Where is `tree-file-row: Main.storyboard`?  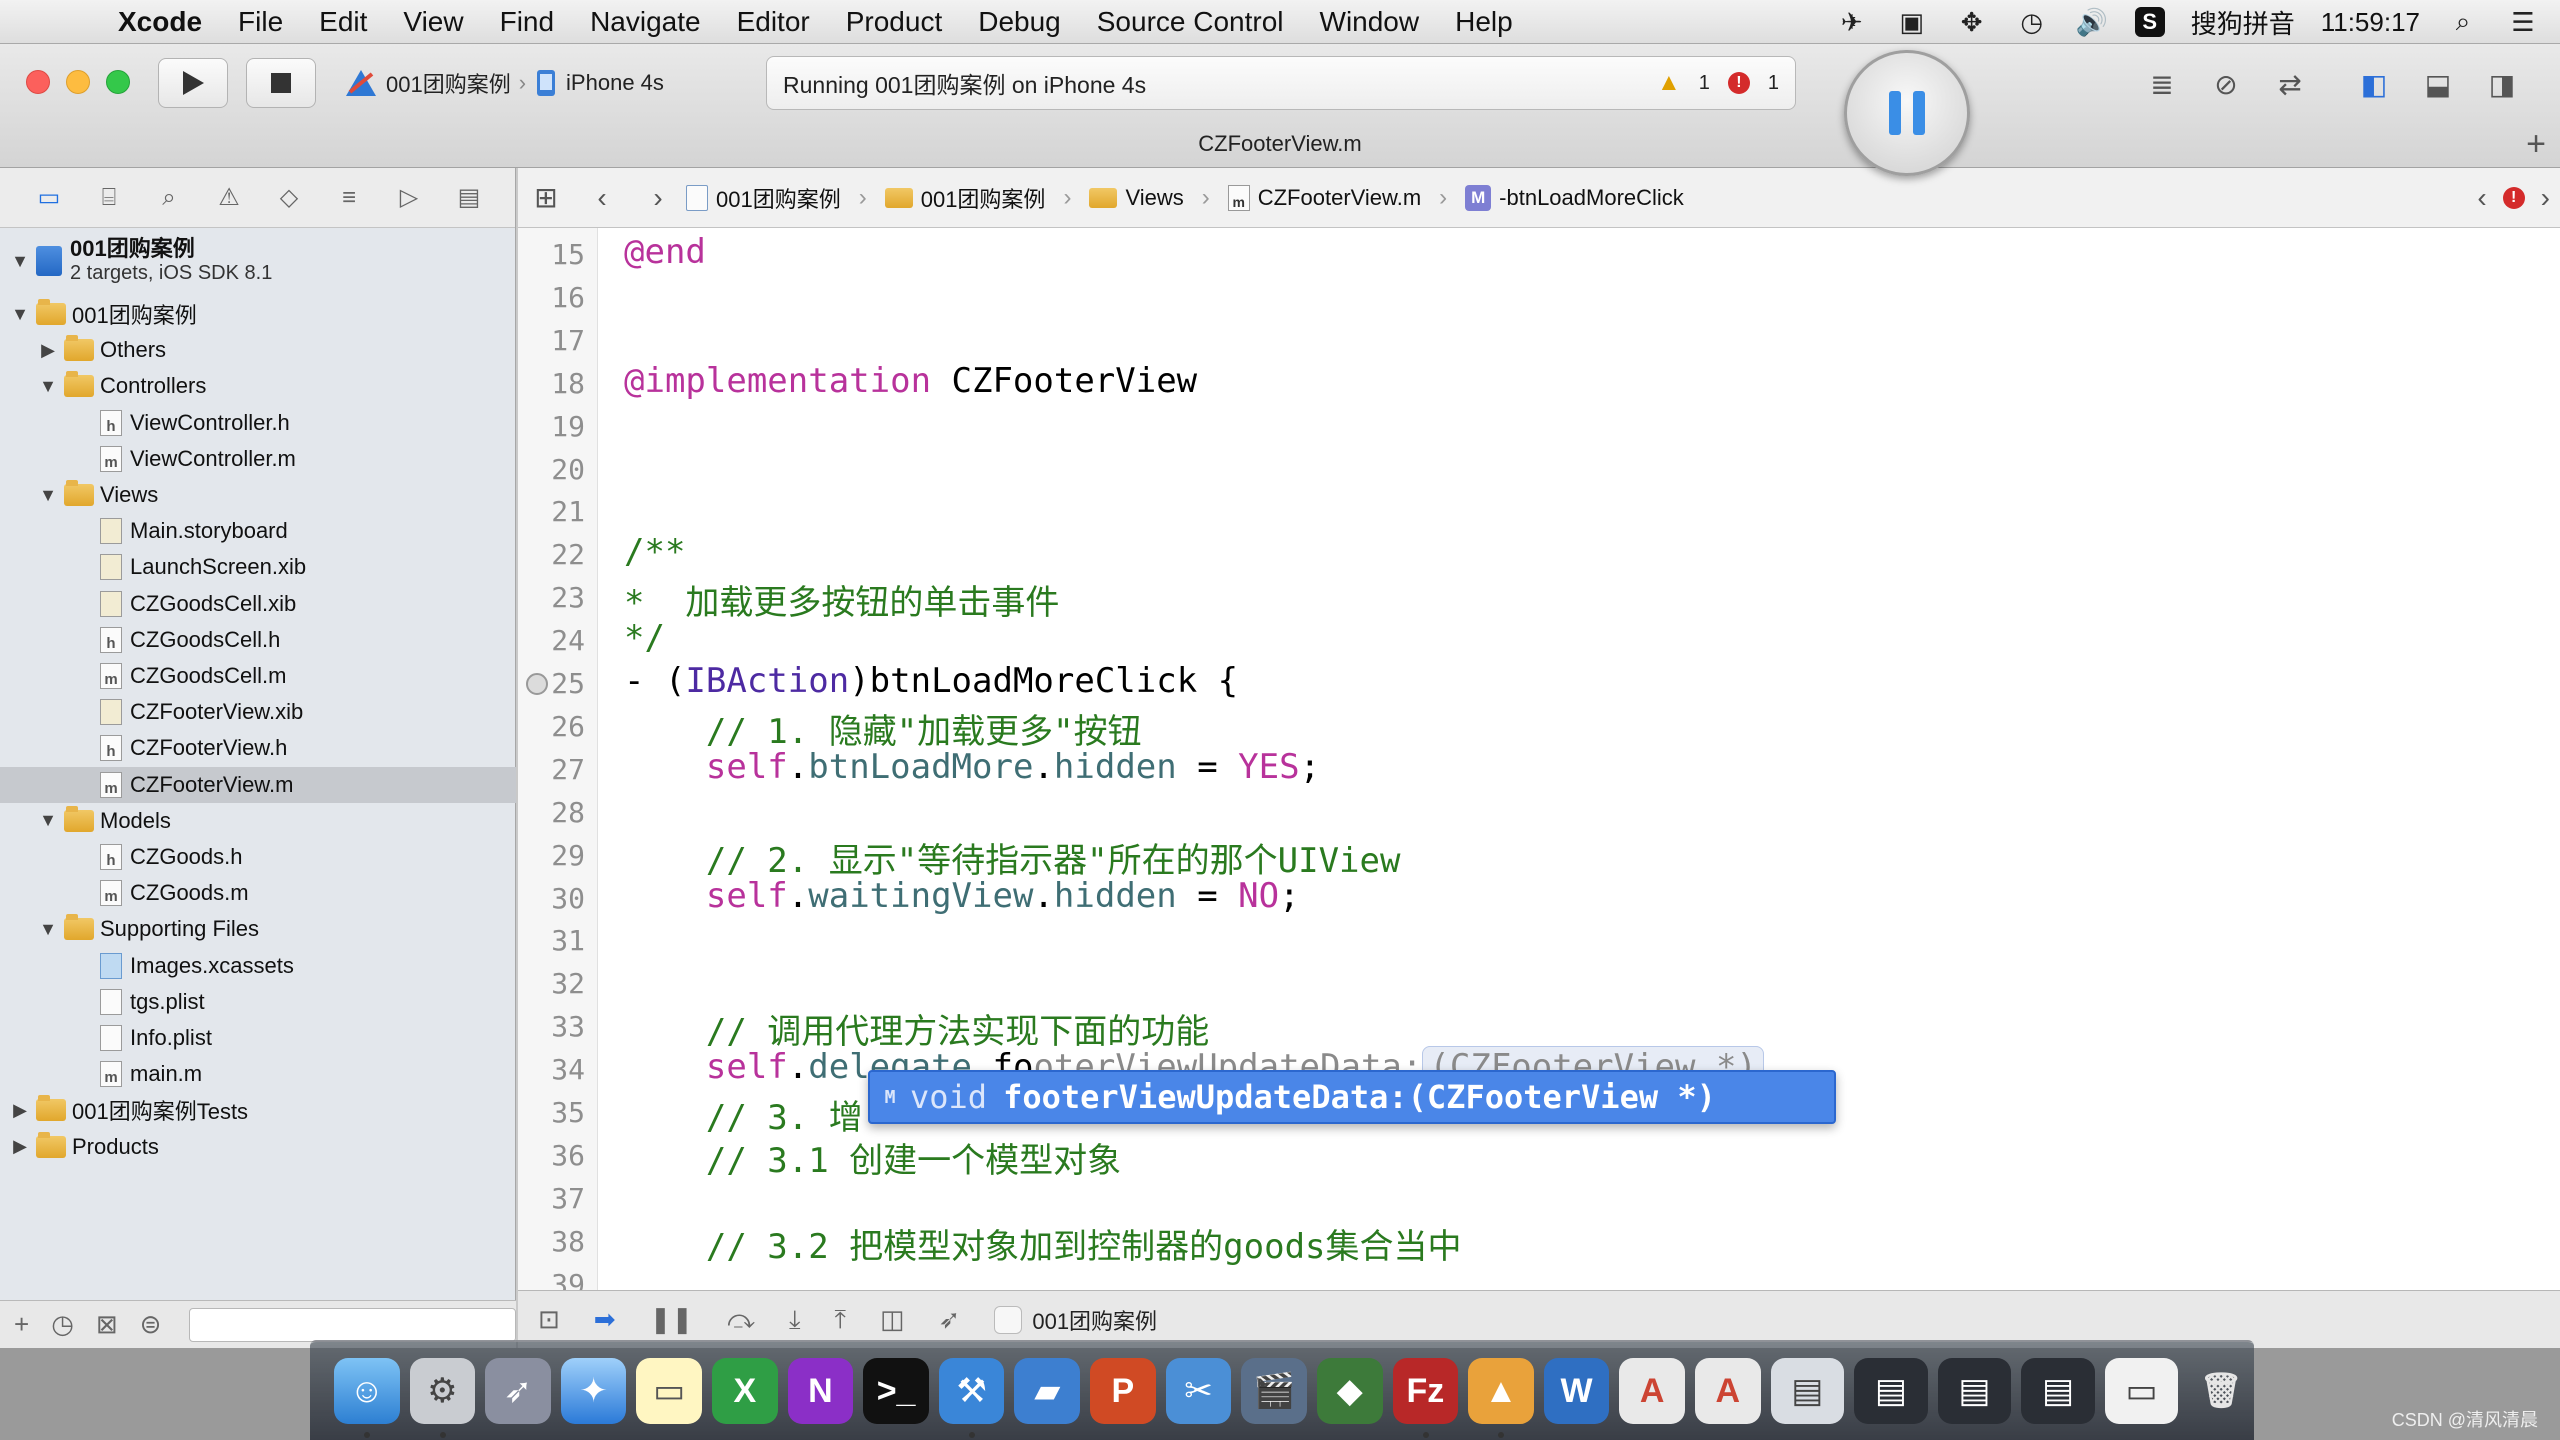 tree-file-row: Main.storyboard is located at coordinates (258, 531).